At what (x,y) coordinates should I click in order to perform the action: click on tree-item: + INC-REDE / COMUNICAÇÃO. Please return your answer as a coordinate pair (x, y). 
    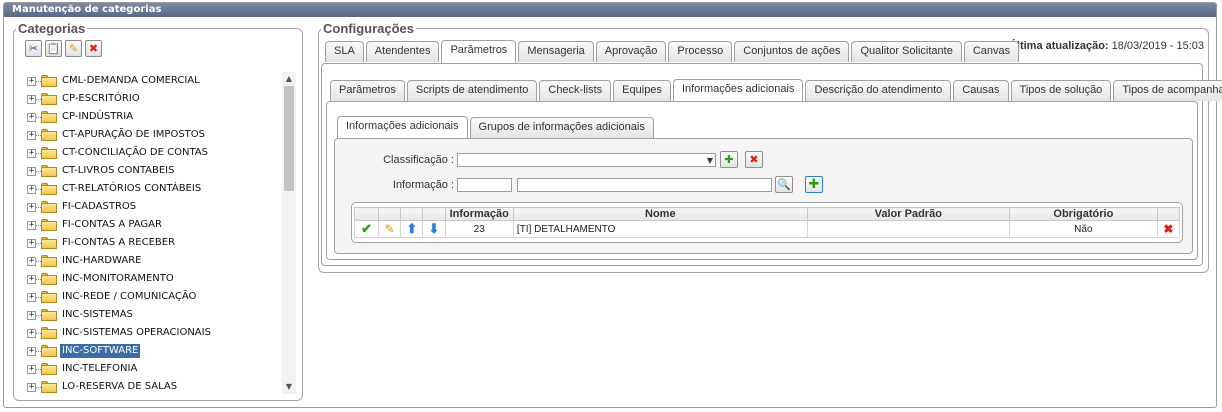
    Looking at the image, I should click on (148, 297).